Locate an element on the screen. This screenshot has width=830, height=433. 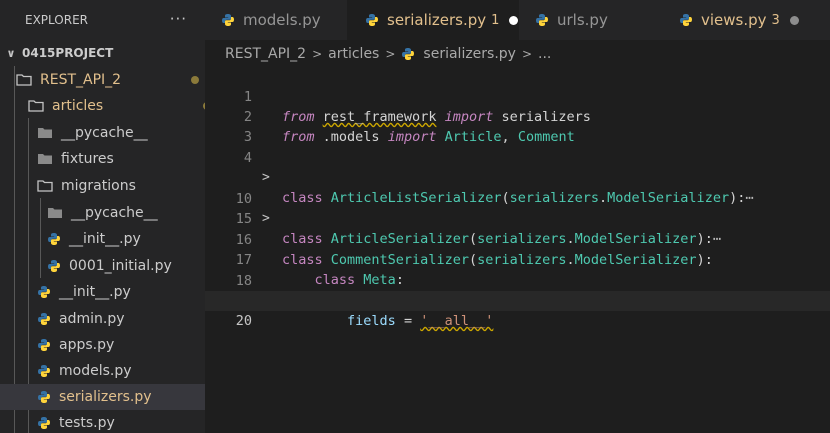
breadcrumb-project: REST_API_2 is located at coordinates (265, 54).